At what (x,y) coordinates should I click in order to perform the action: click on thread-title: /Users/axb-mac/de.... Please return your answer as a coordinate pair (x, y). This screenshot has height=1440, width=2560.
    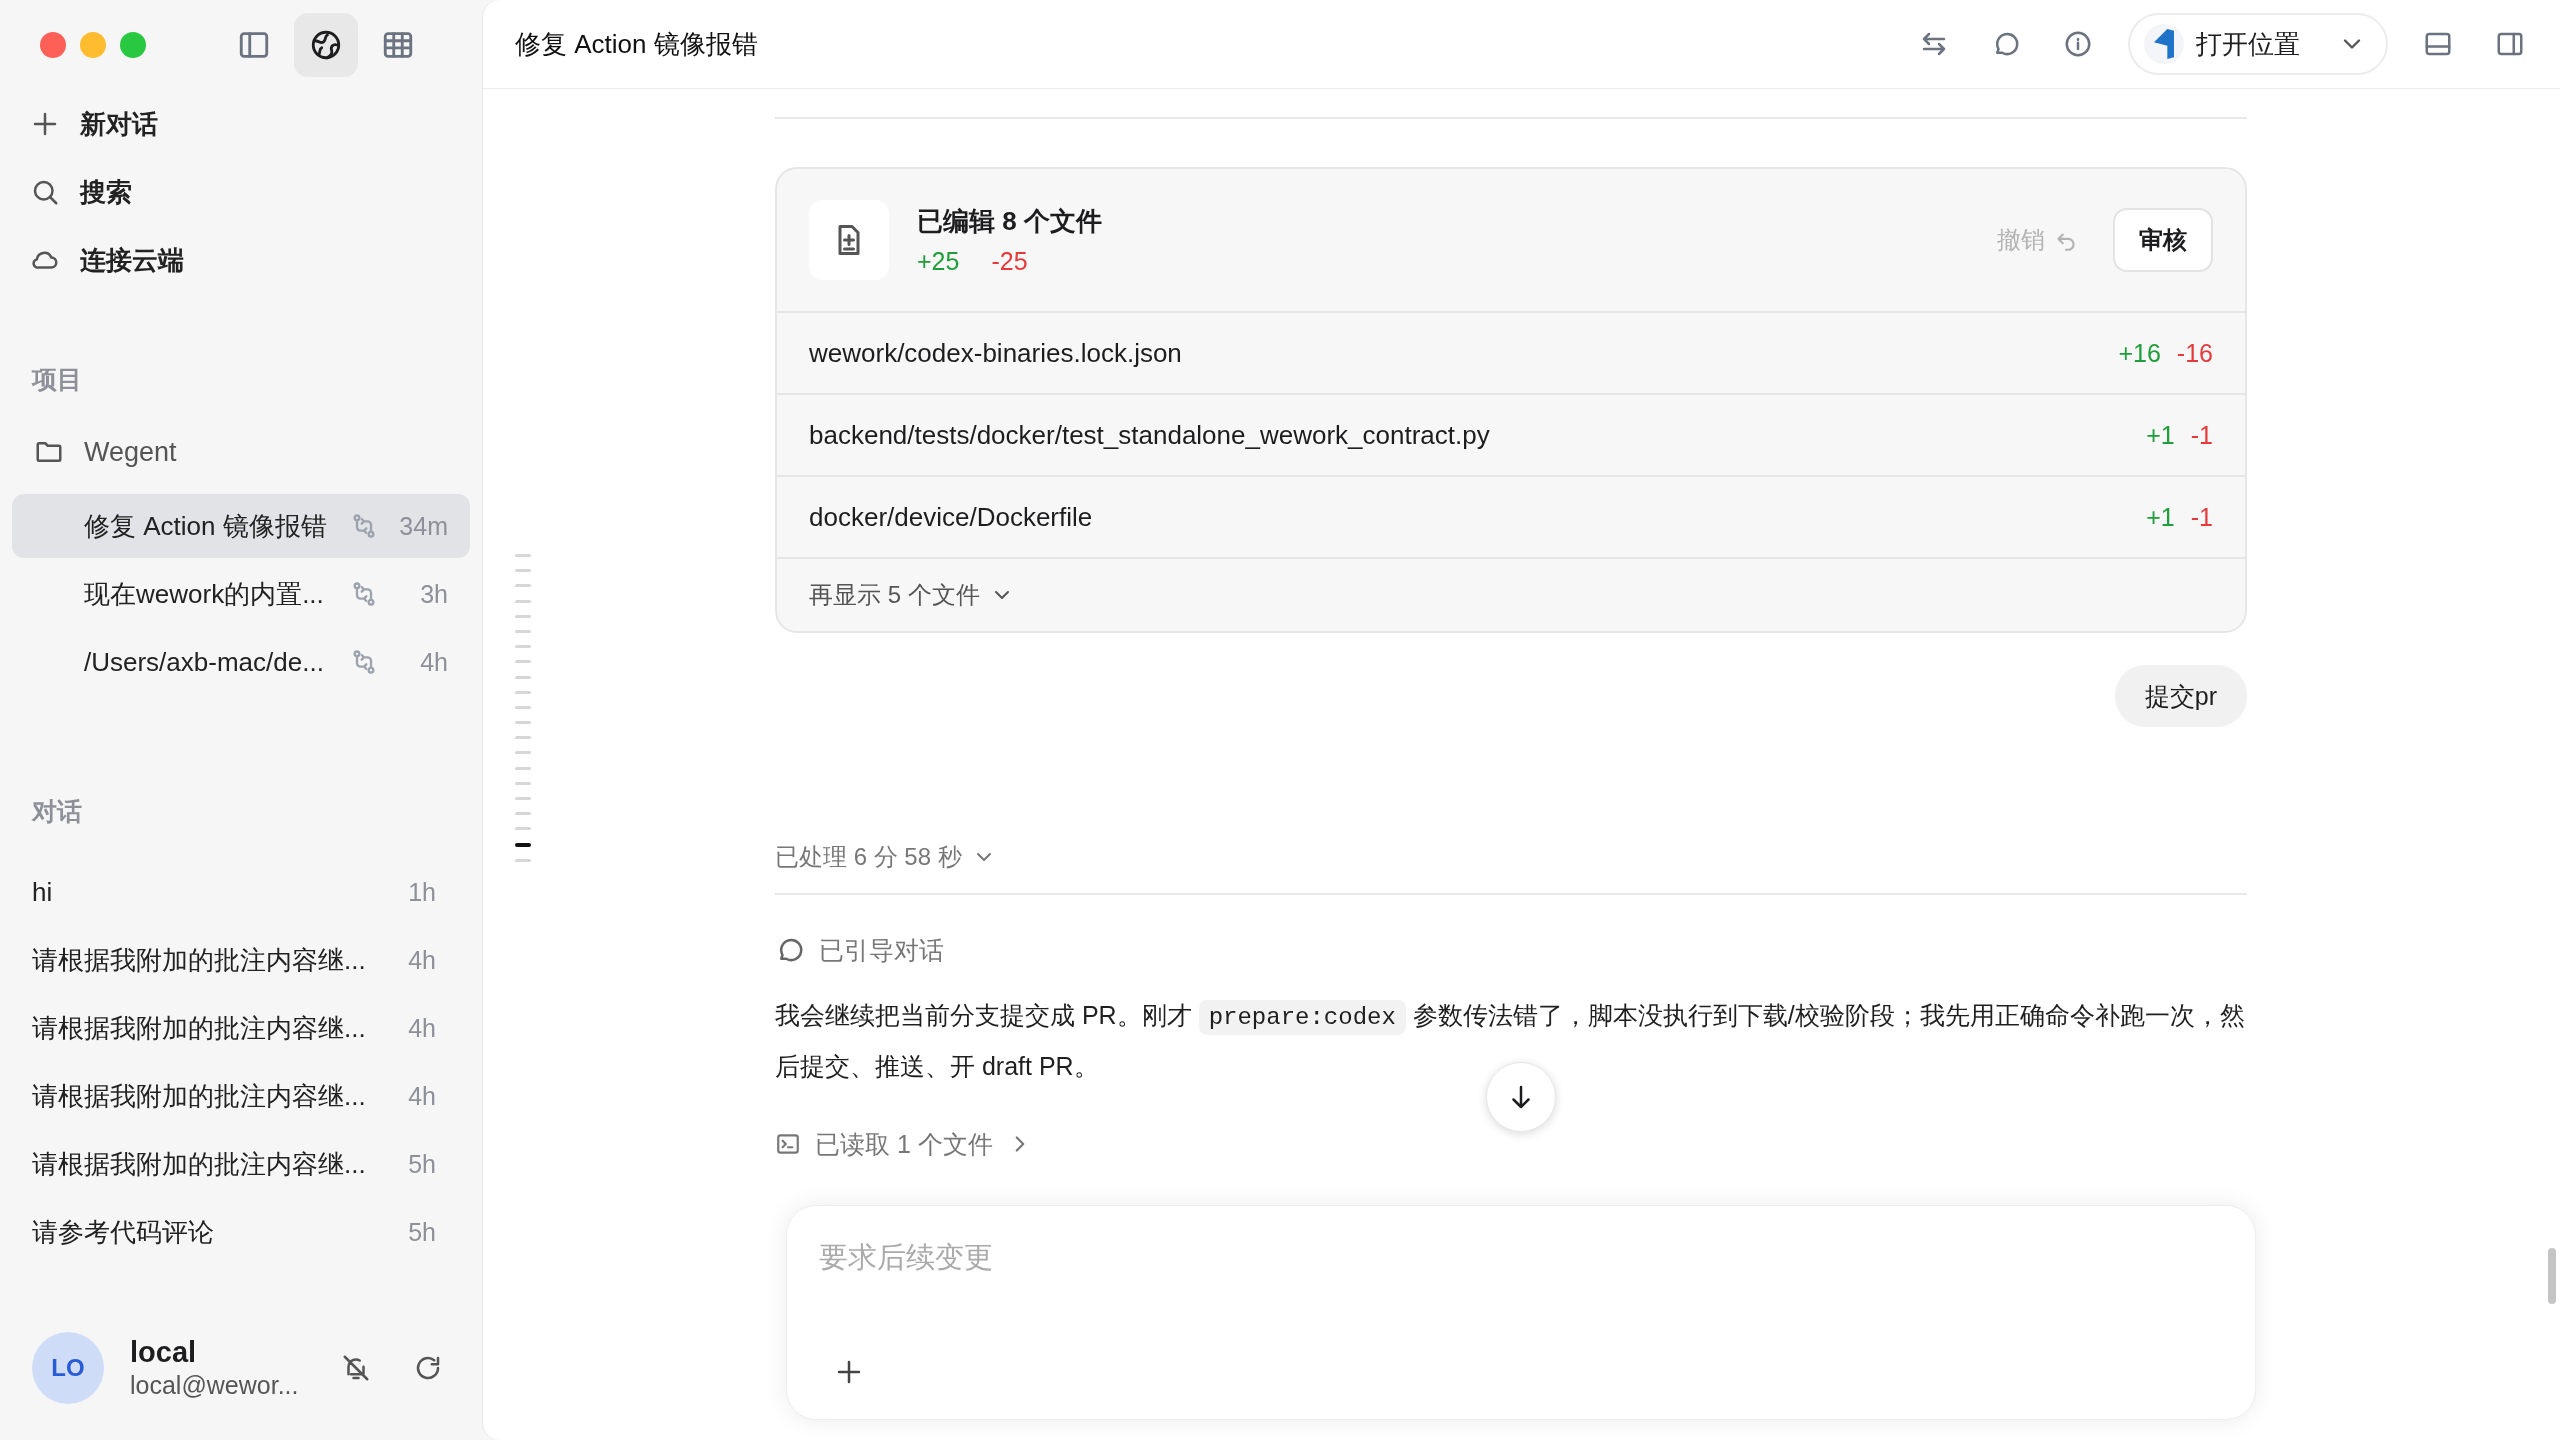
    Looking at the image, I should click on (204, 662).